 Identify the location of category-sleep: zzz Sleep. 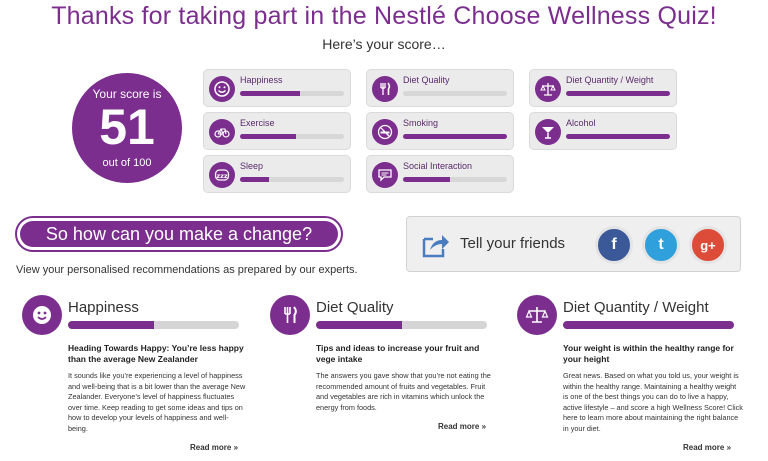
(277, 174).